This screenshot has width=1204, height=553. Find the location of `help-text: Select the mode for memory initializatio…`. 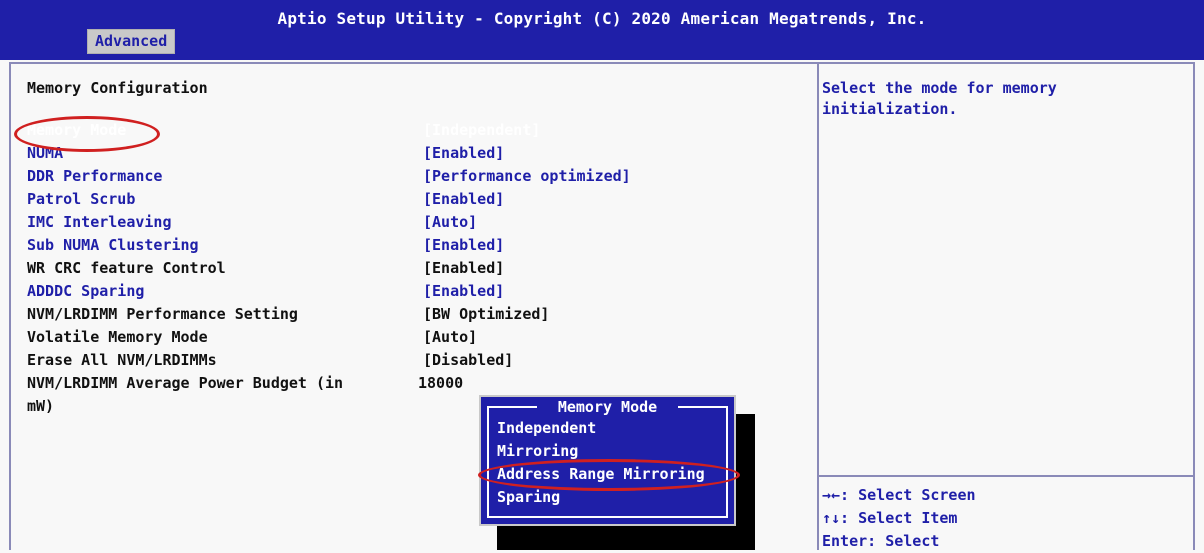

help-text: Select the mode for memory initializatio… is located at coordinates (939, 98).